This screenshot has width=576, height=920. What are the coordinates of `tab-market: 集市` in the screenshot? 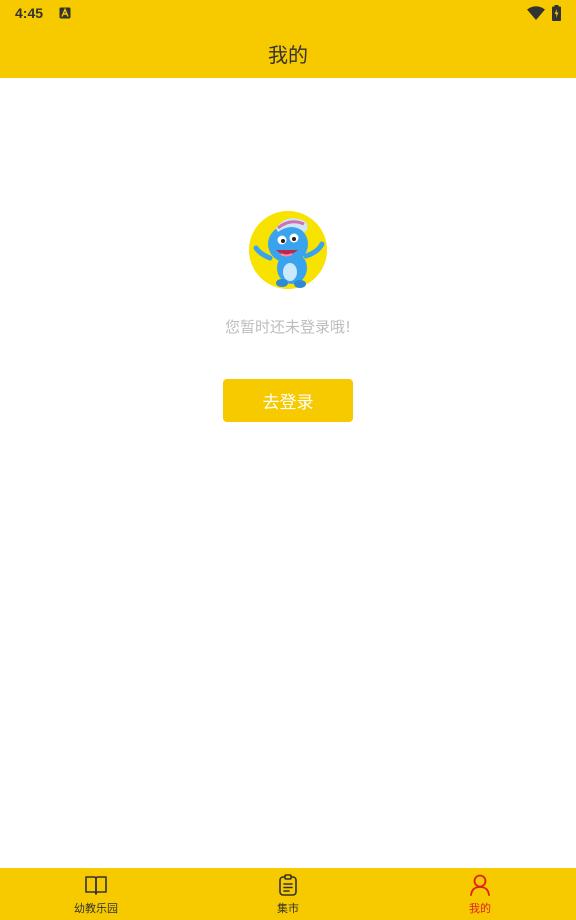 It's located at (288, 894).